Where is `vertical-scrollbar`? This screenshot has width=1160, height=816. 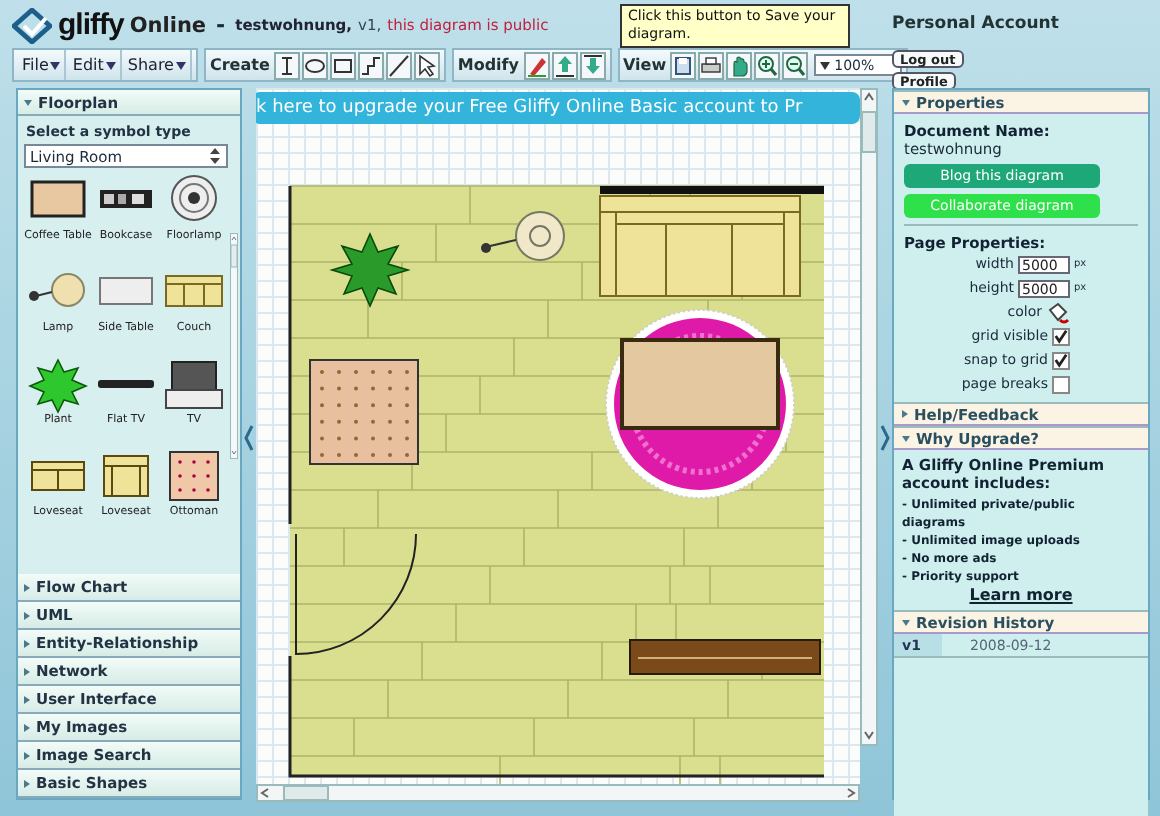
vertical-scrollbar is located at coordinates (869, 417).